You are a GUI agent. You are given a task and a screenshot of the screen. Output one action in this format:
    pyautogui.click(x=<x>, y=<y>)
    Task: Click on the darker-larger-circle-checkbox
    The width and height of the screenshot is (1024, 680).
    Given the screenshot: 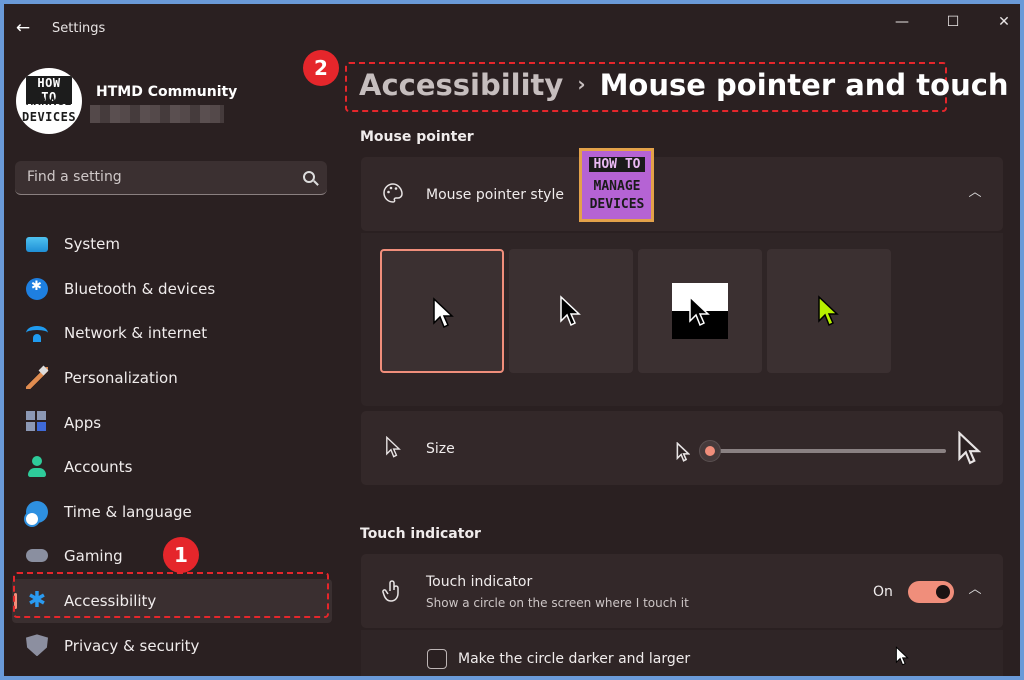 What is the action you would take?
    pyautogui.click(x=437, y=659)
    